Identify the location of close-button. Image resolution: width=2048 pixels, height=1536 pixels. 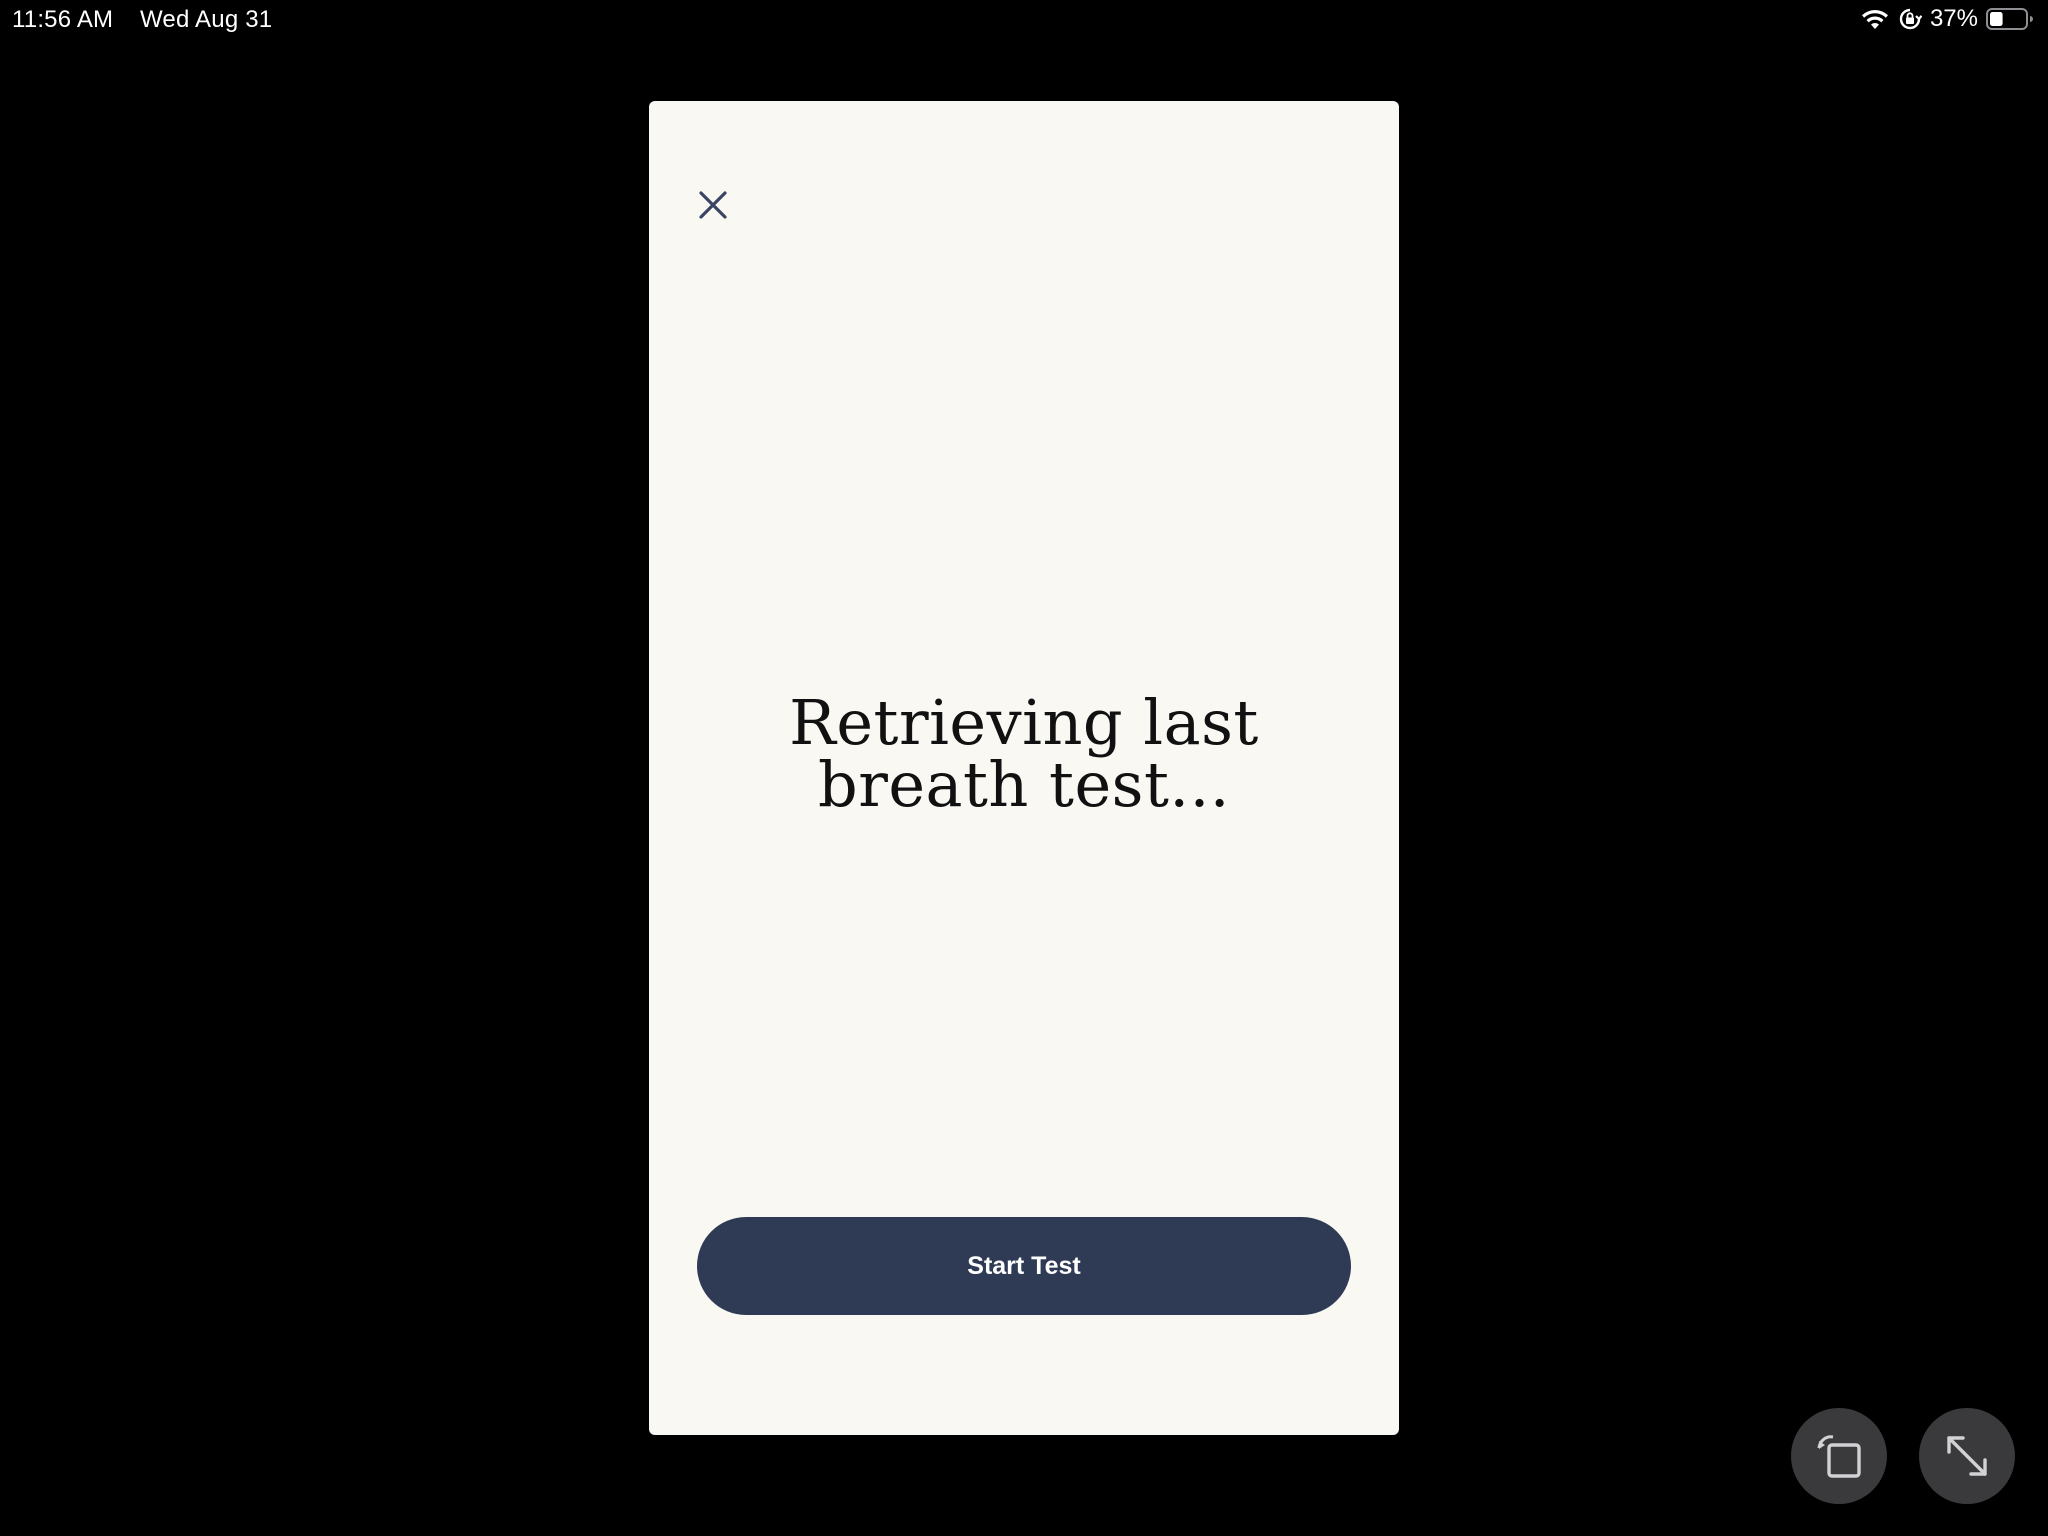
(713, 205).